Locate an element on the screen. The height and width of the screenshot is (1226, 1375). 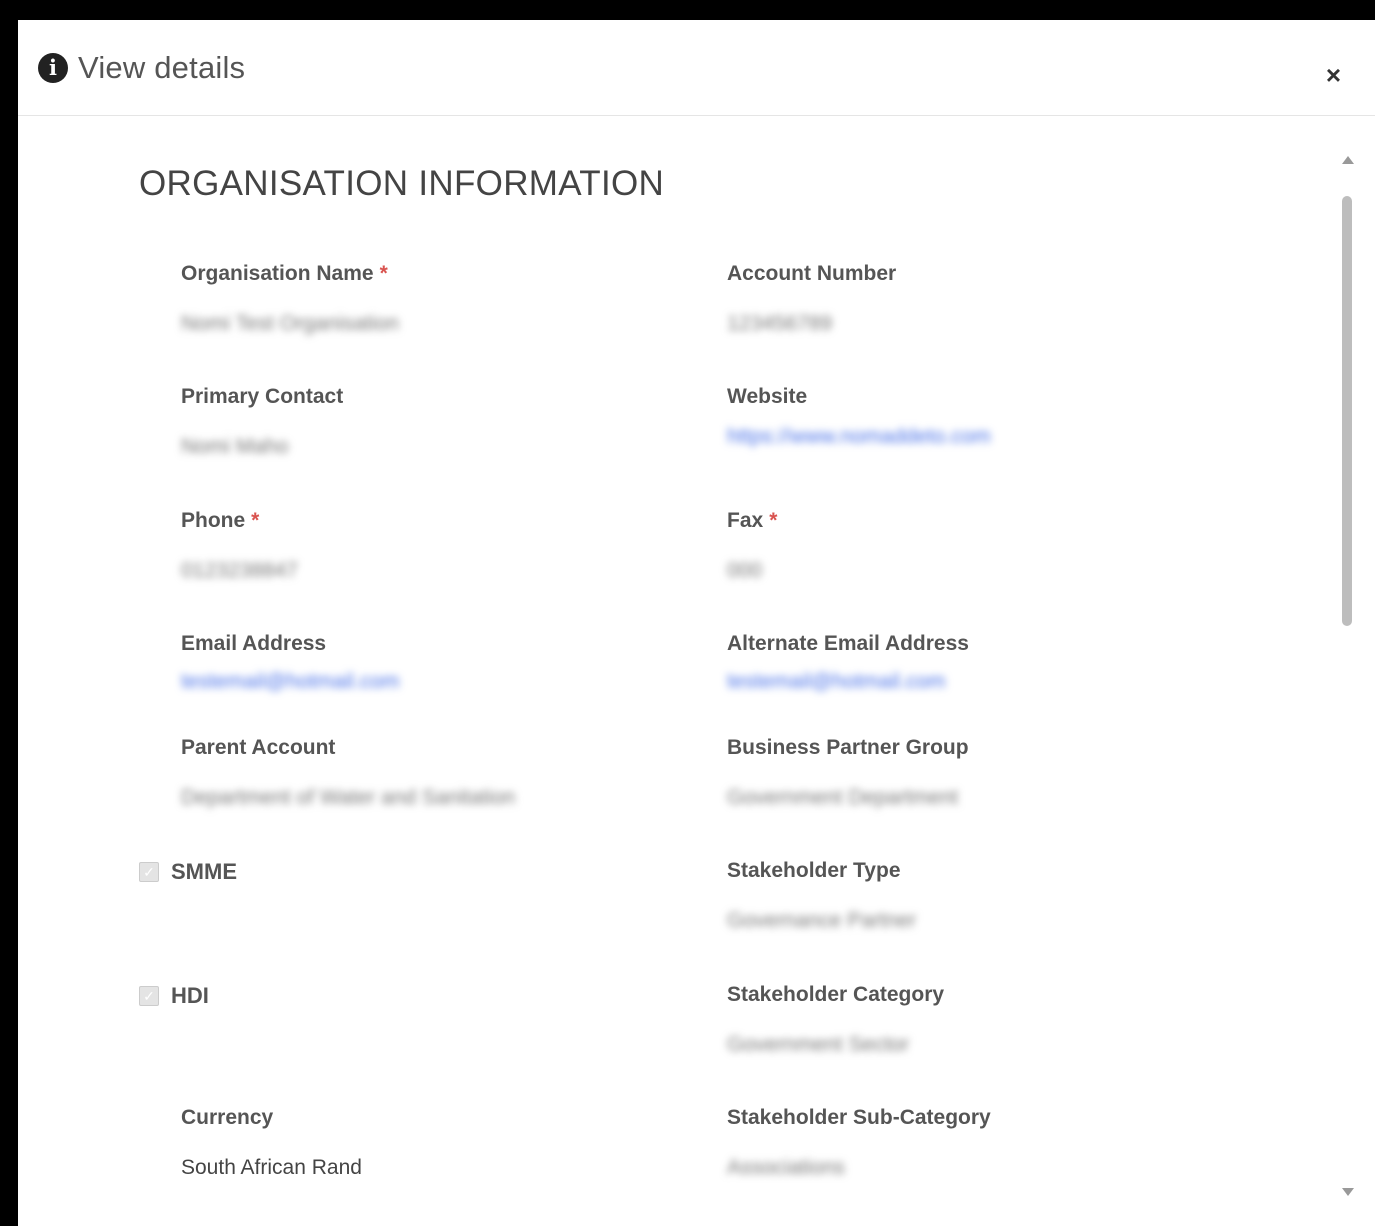
account-number-field: Account Number 123456789 is located at coordinates (811, 299).